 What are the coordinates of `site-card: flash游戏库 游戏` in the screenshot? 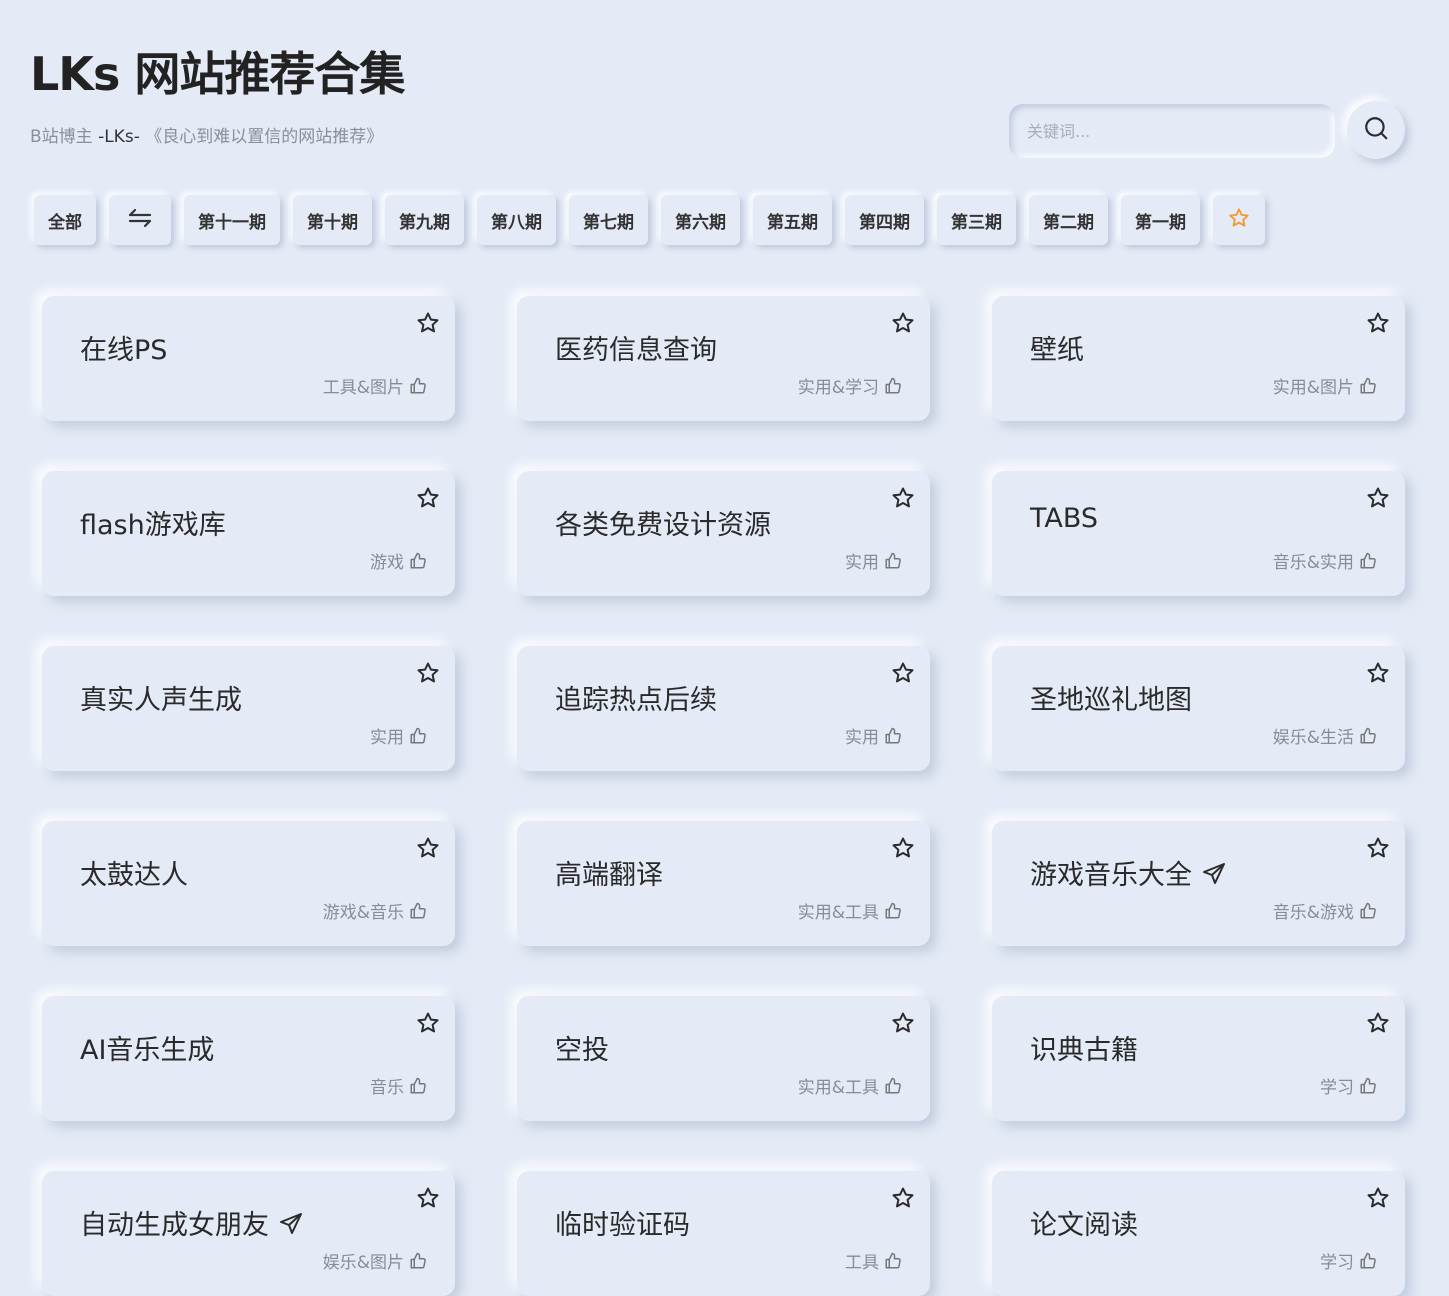 It's located at (248, 533).